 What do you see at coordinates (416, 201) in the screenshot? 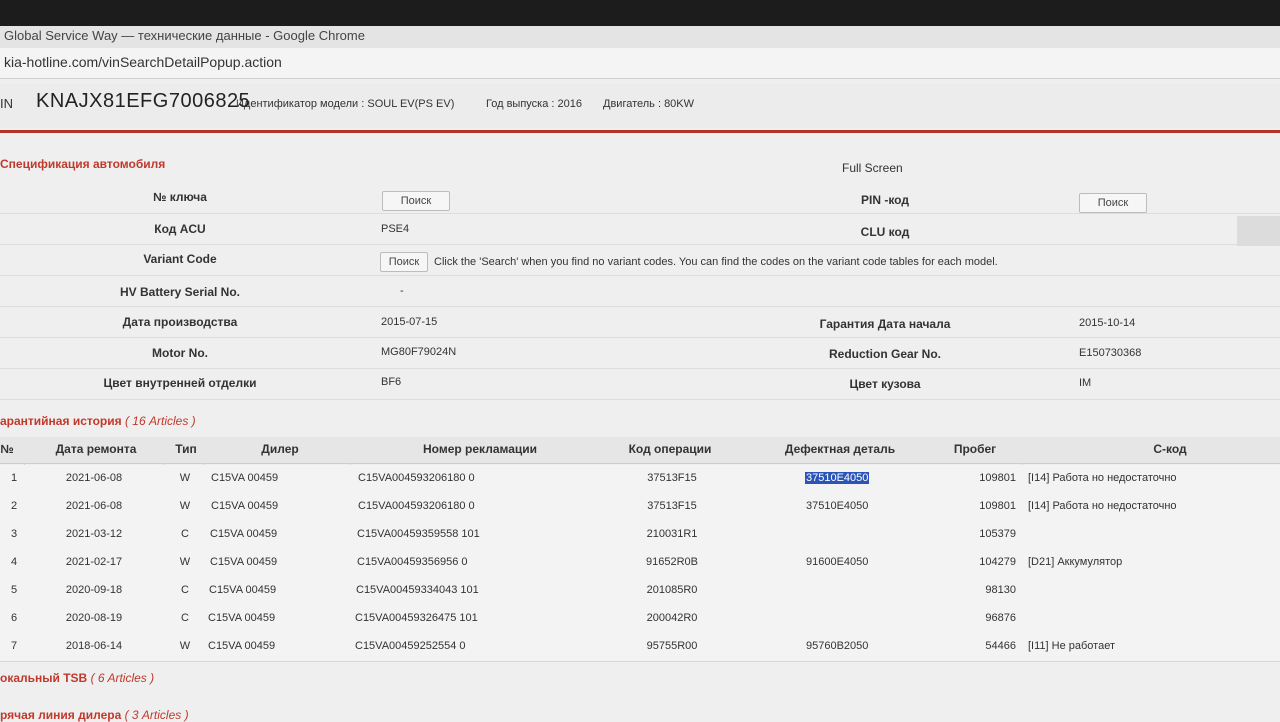
I see `key-search-button: Поиск` at bounding box center [416, 201].